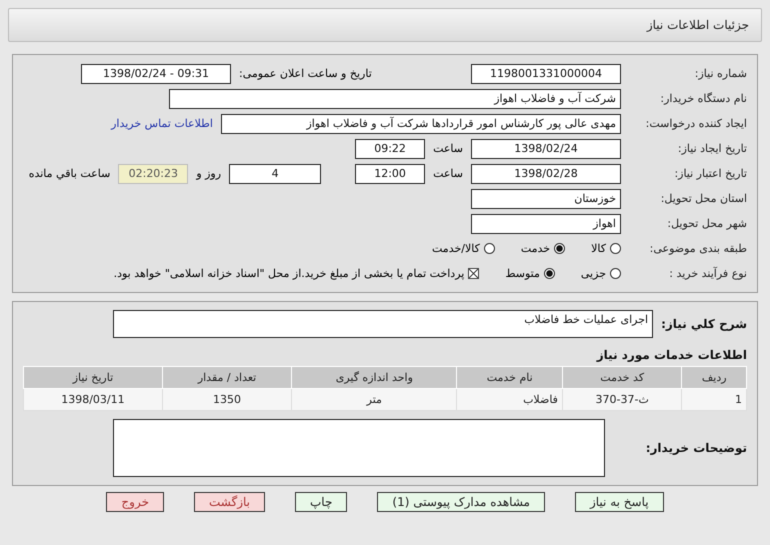  What do you see at coordinates (227, 377) in the screenshot?
I see `column-header: تعداد / مقدار` at bounding box center [227, 377].